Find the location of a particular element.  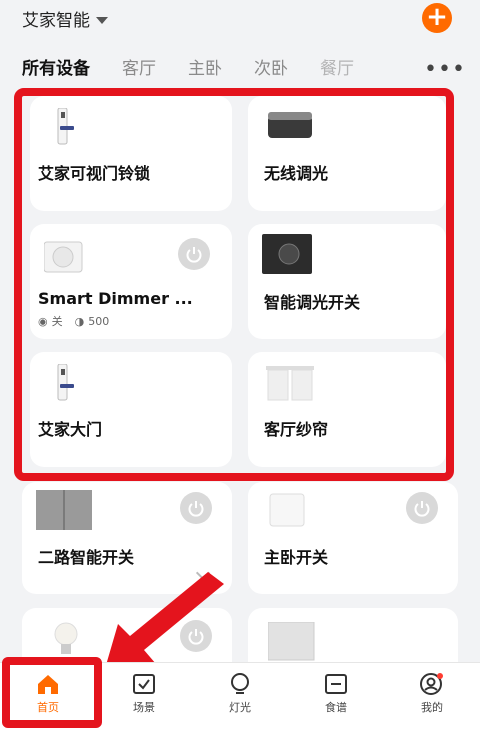

nav-label: 场景 is located at coordinates (144, 707).